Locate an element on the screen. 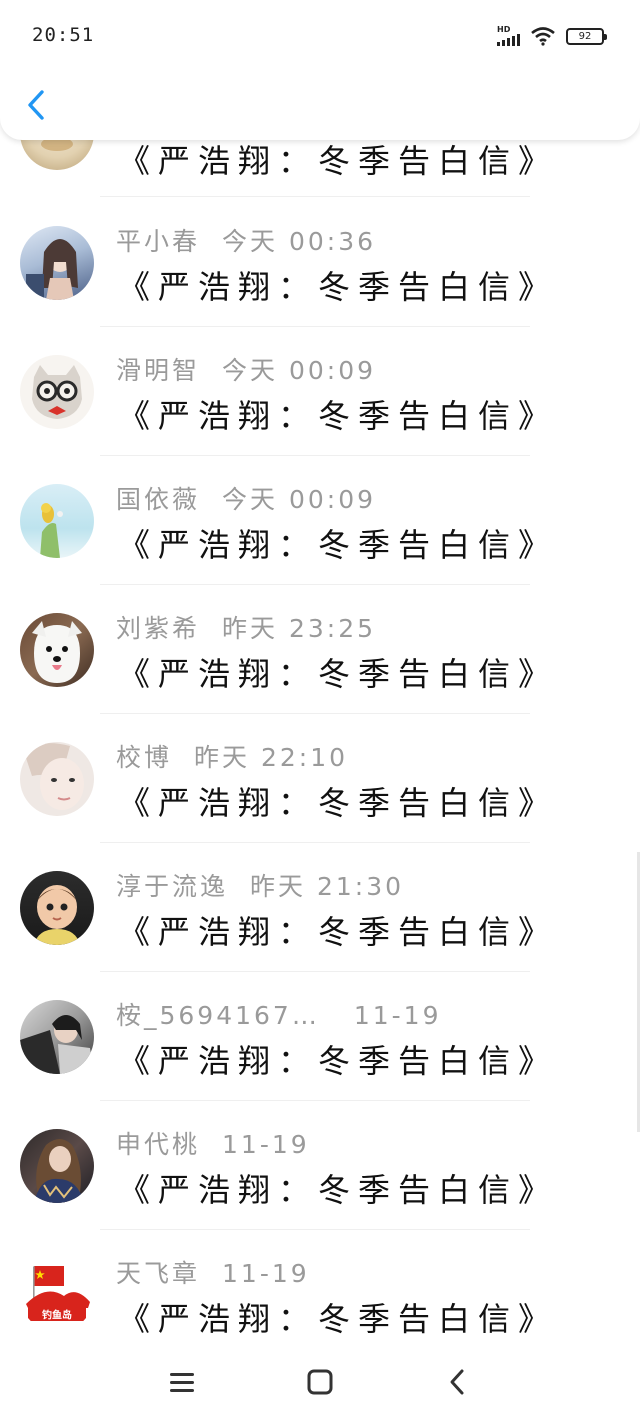  list-item: 申代桃 11-19 《严浩翔：冬季告白信》 is located at coordinates (320, 1167).